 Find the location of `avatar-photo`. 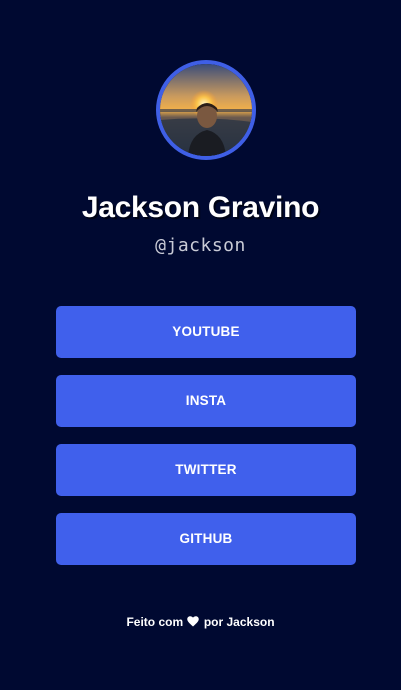

avatar-photo is located at coordinates (206, 110).